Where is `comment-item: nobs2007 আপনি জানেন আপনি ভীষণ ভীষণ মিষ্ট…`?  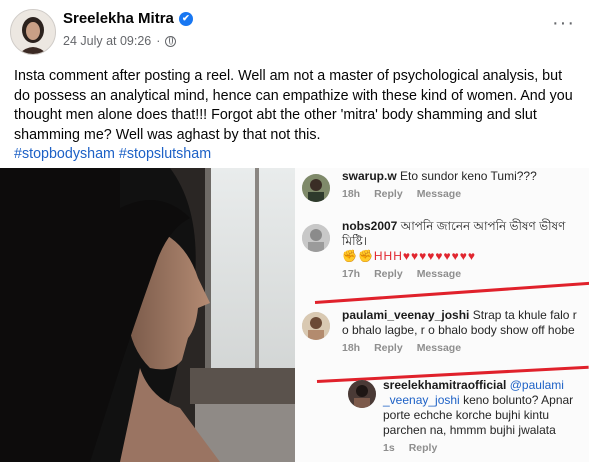
comment-item: nobs2007 আপনি জানেন আপনি ভীষণ ভীষণ মিষ্ট… is located at coordinates (462, 249).